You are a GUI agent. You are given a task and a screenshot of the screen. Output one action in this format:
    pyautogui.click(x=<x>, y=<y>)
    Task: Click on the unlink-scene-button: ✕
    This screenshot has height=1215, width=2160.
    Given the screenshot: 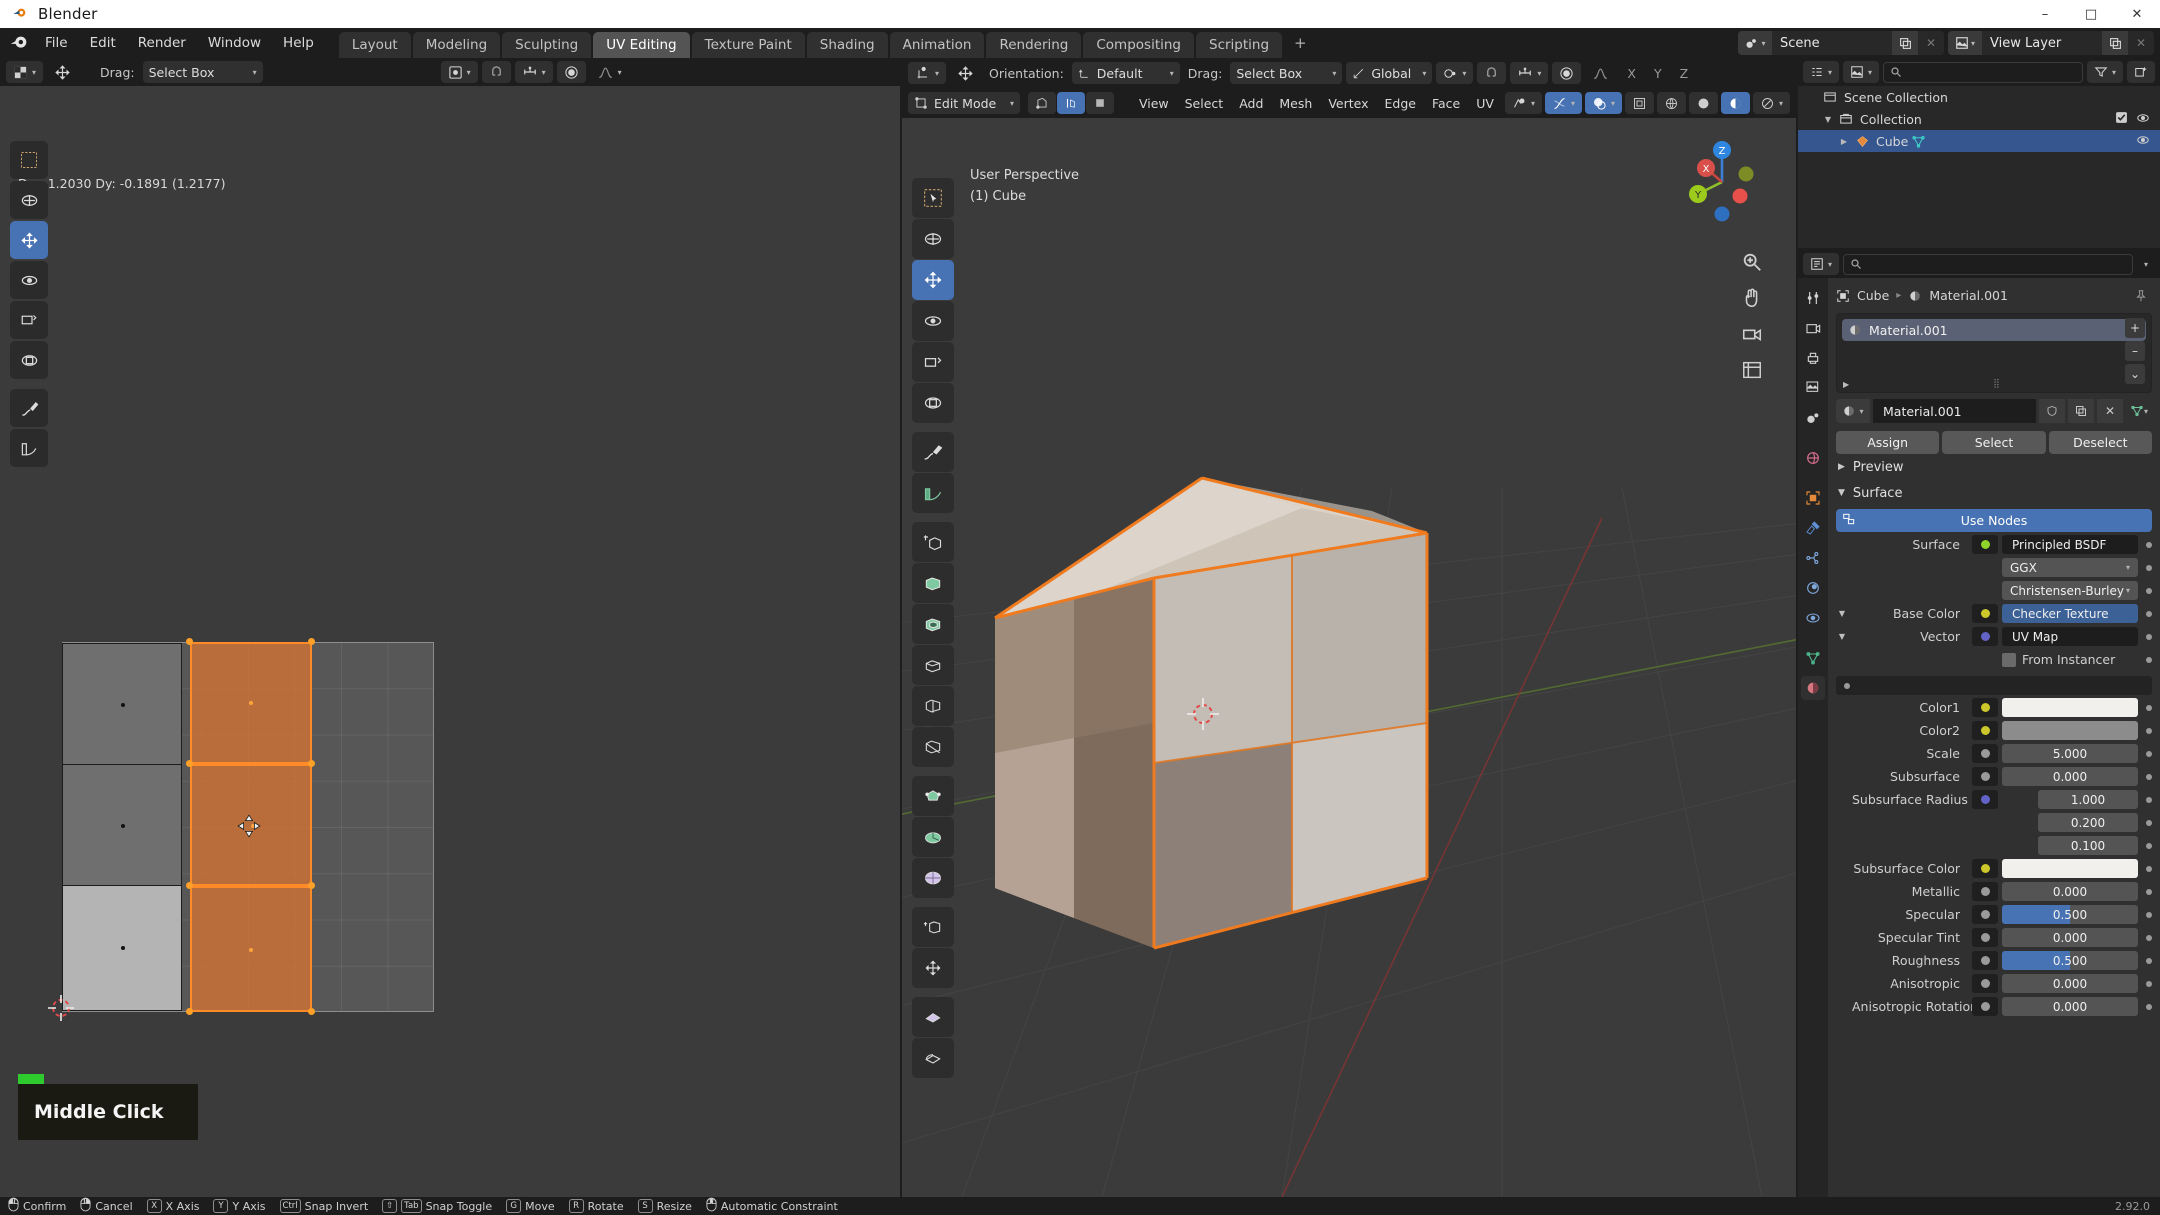 What is the action you would take?
    pyautogui.click(x=1931, y=43)
    